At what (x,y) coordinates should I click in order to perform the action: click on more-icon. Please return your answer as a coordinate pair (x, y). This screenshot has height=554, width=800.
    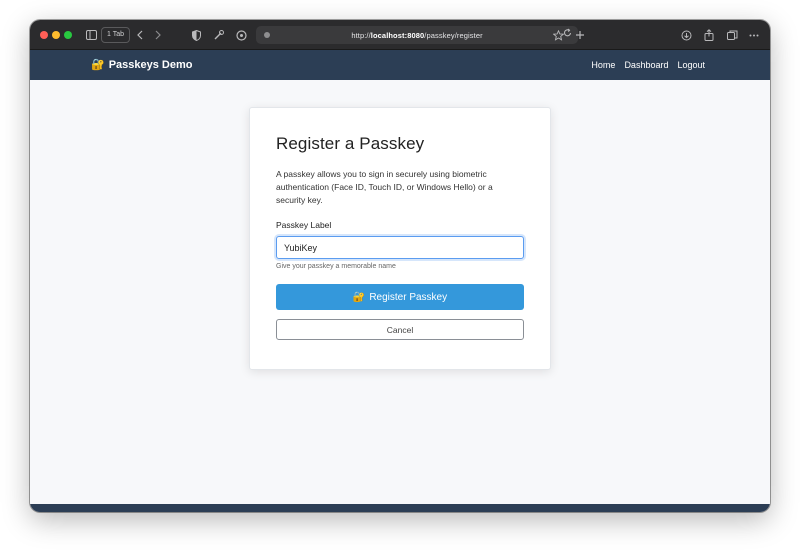
    Looking at the image, I should click on (754, 35).